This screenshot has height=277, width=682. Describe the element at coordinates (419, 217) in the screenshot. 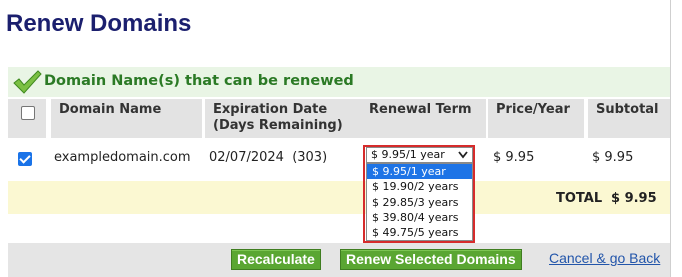

I see `renewal-option: $ 39.80/4 years` at that location.